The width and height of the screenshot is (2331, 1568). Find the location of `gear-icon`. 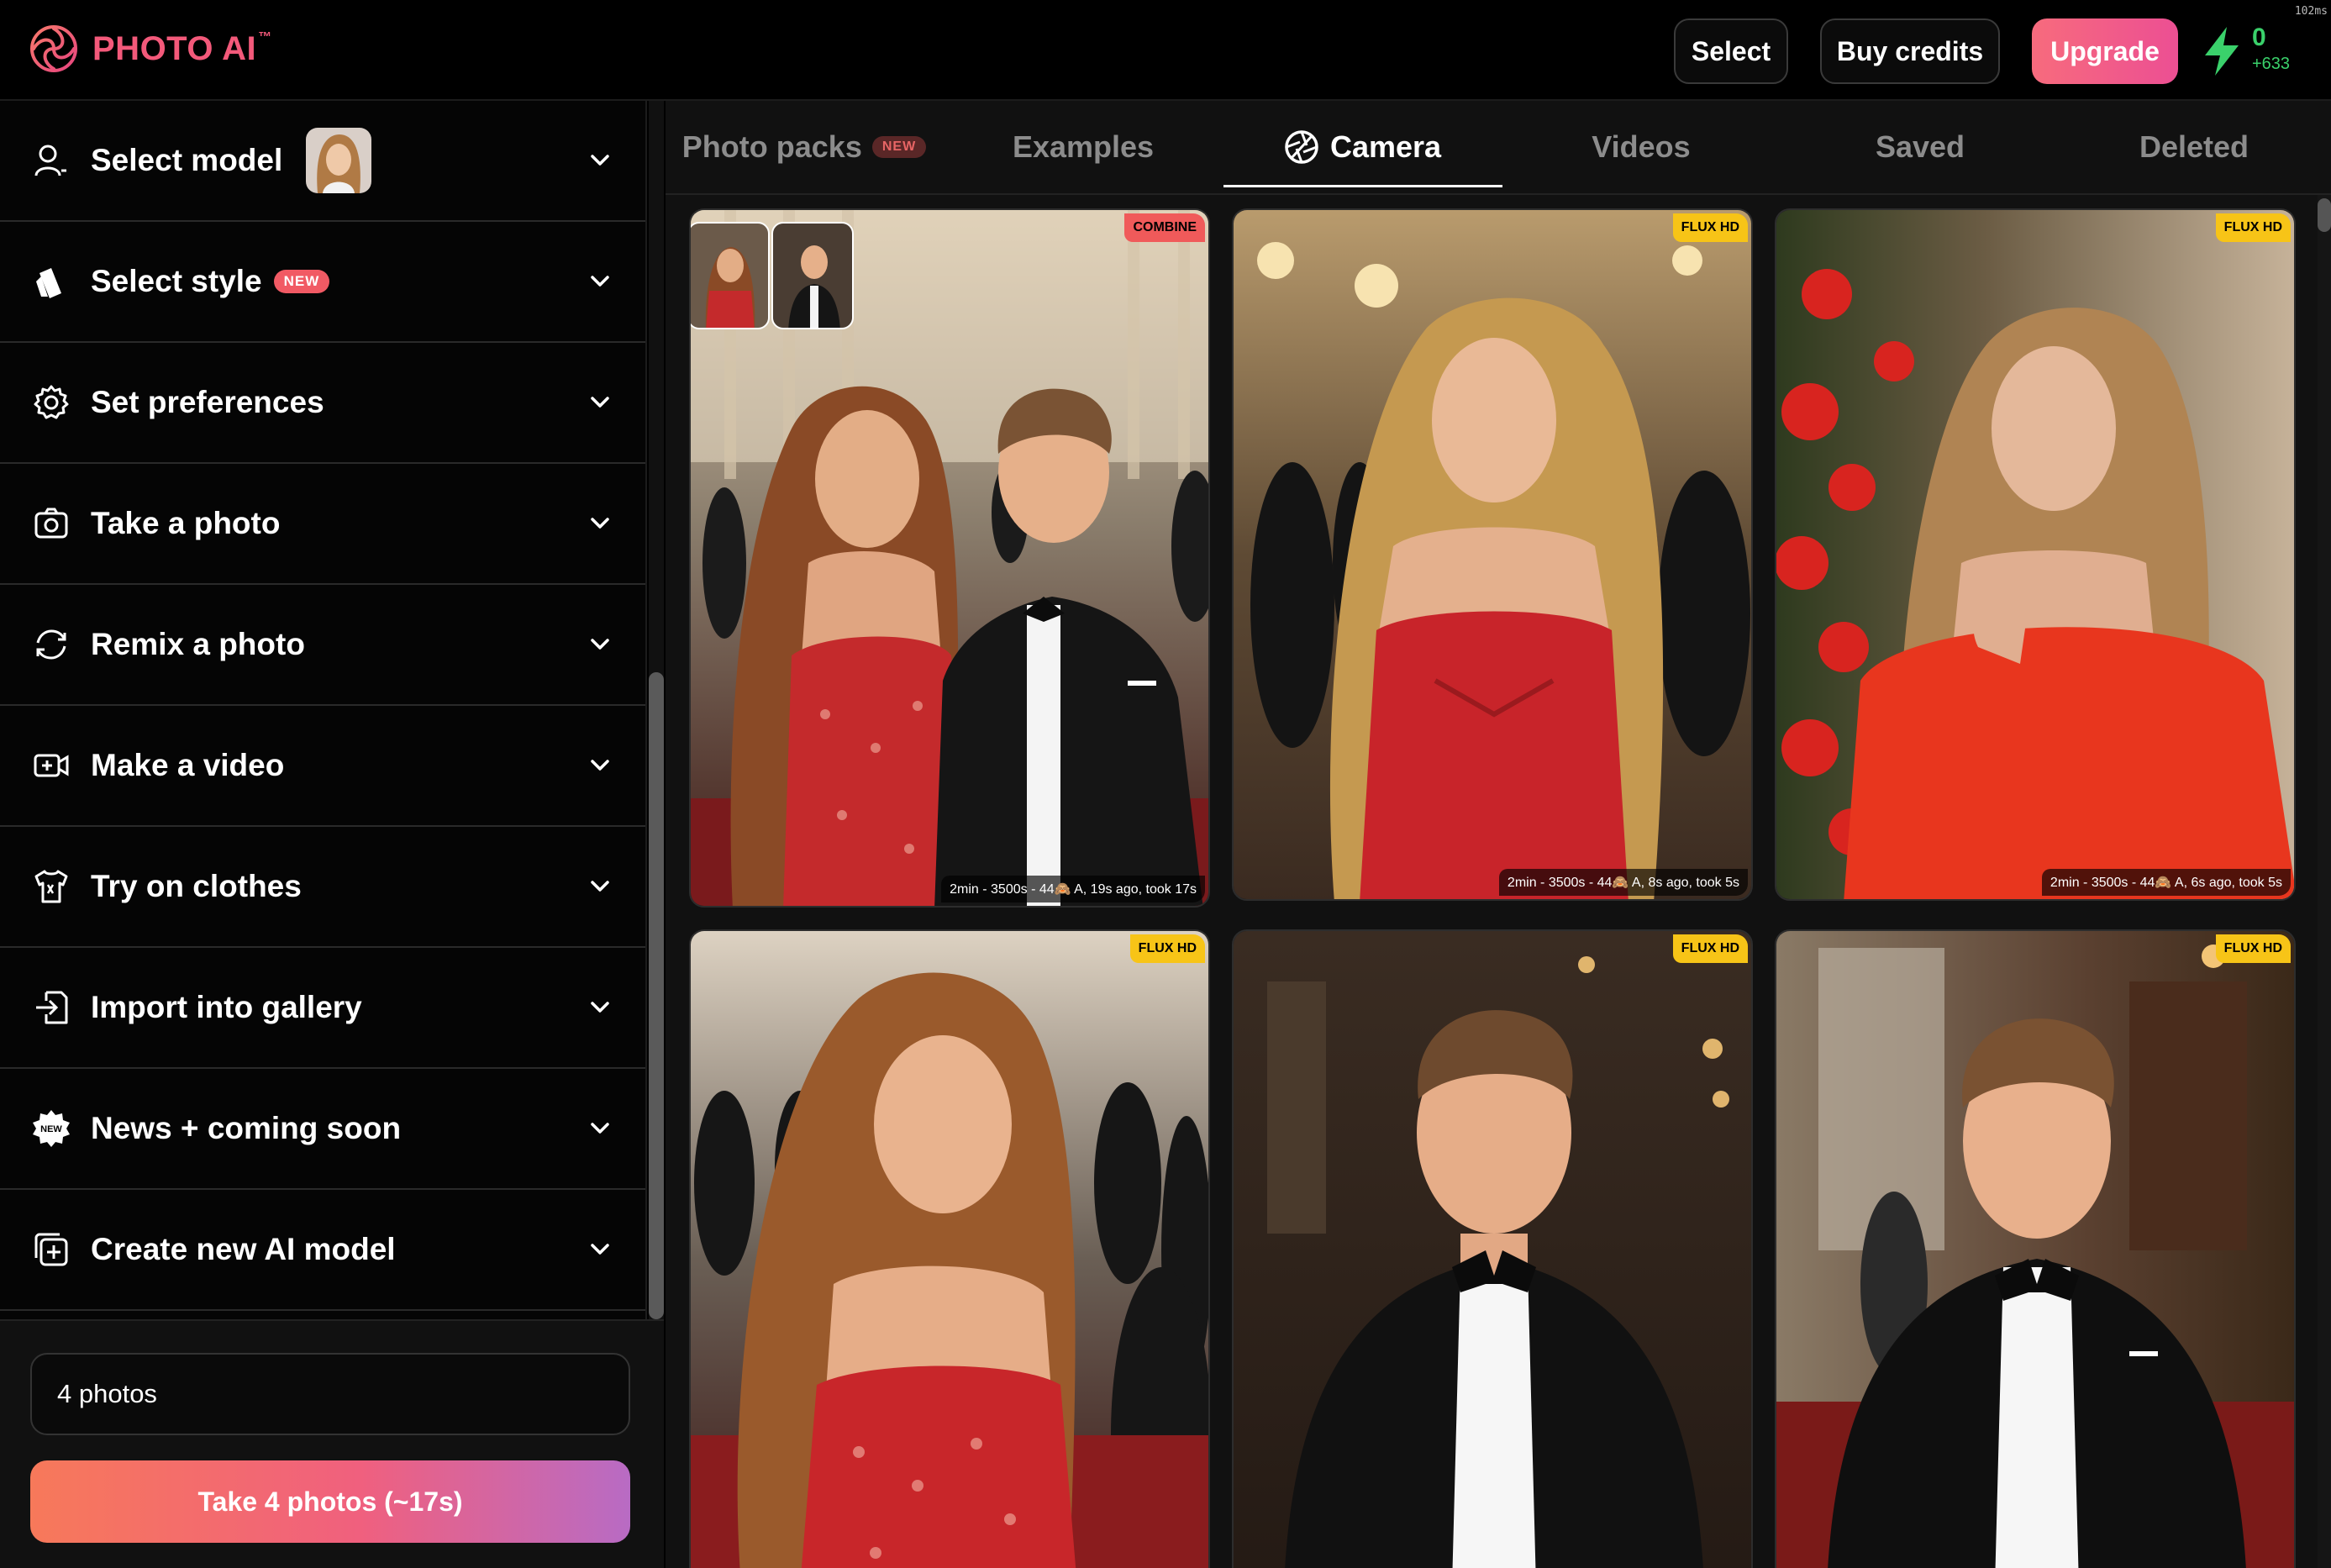

gear-icon is located at coordinates (51, 402).